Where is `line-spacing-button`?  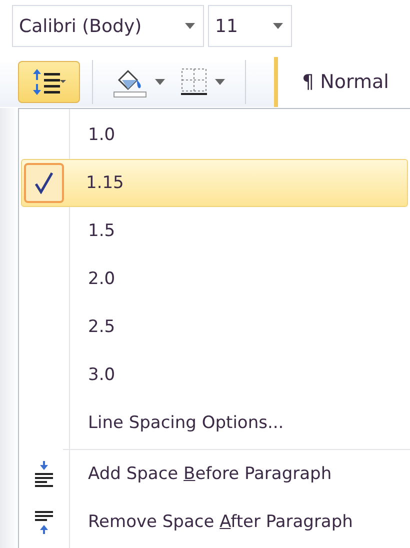 line-spacing-button is located at coordinates (49, 82).